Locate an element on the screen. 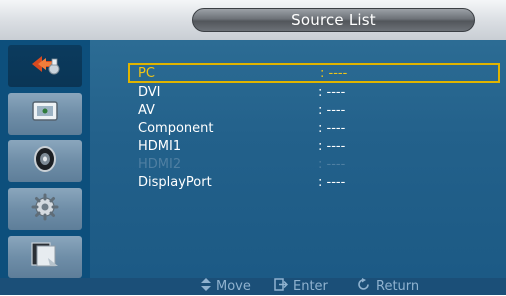  source-label: DVI is located at coordinates (149, 92).